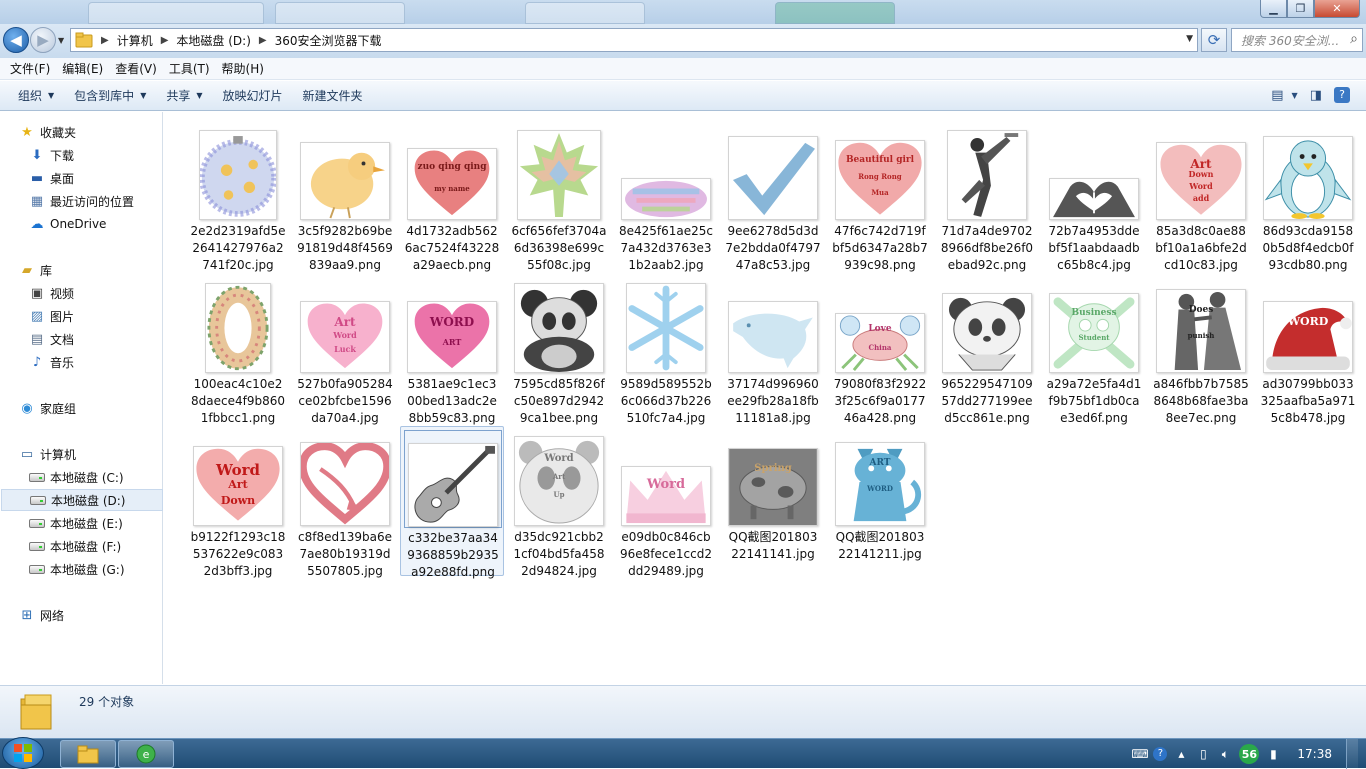 The image size is (1366, 769). Describe the element at coordinates (189, 68) in the screenshot. I see `menu-tools: 工具(T)` at that location.